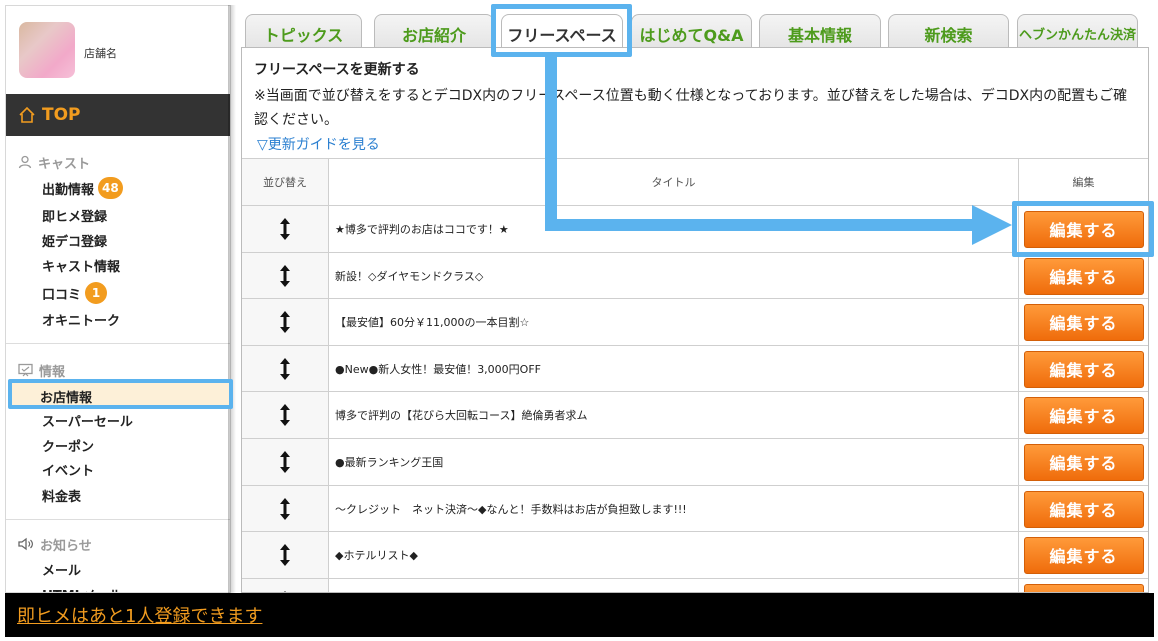 The width and height of the screenshot is (1158, 641). I want to click on sidebar-item-label: 出勤情報, so click(68, 190).